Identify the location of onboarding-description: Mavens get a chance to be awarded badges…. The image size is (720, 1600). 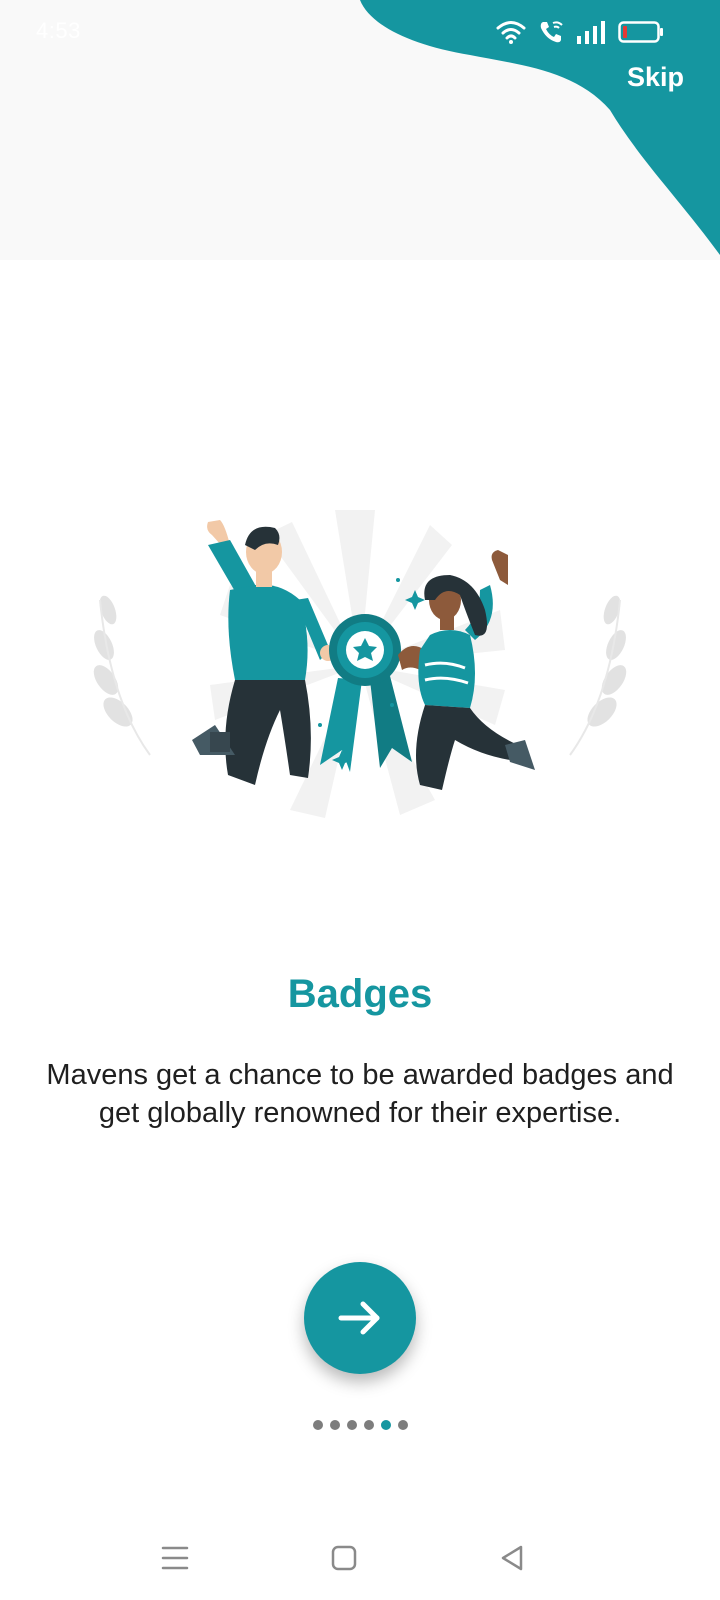
(360, 1094).